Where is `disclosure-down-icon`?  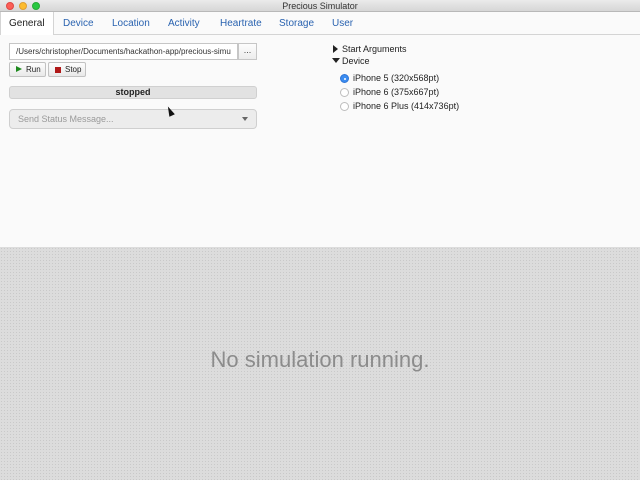 disclosure-down-icon is located at coordinates (336, 60).